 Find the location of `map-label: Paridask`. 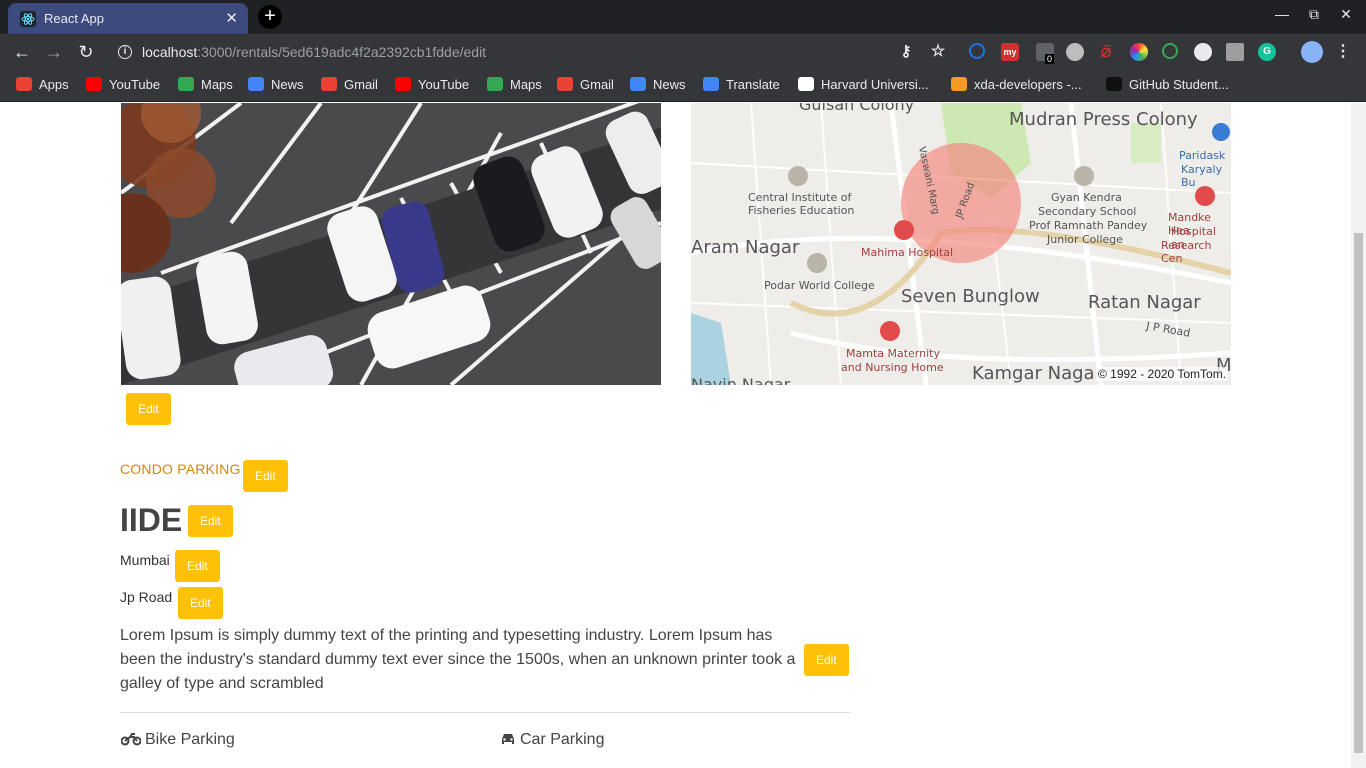

map-label: Paridask is located at coordinates (1202, 155).